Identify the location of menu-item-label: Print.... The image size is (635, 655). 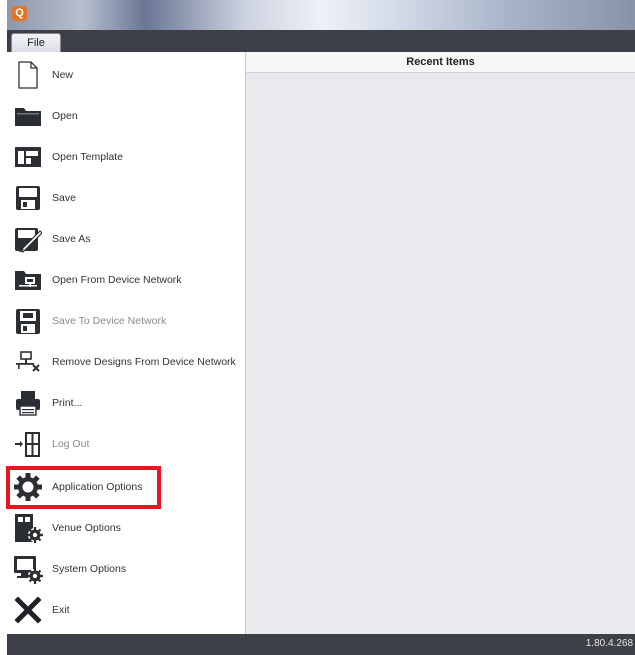
(67, 402).